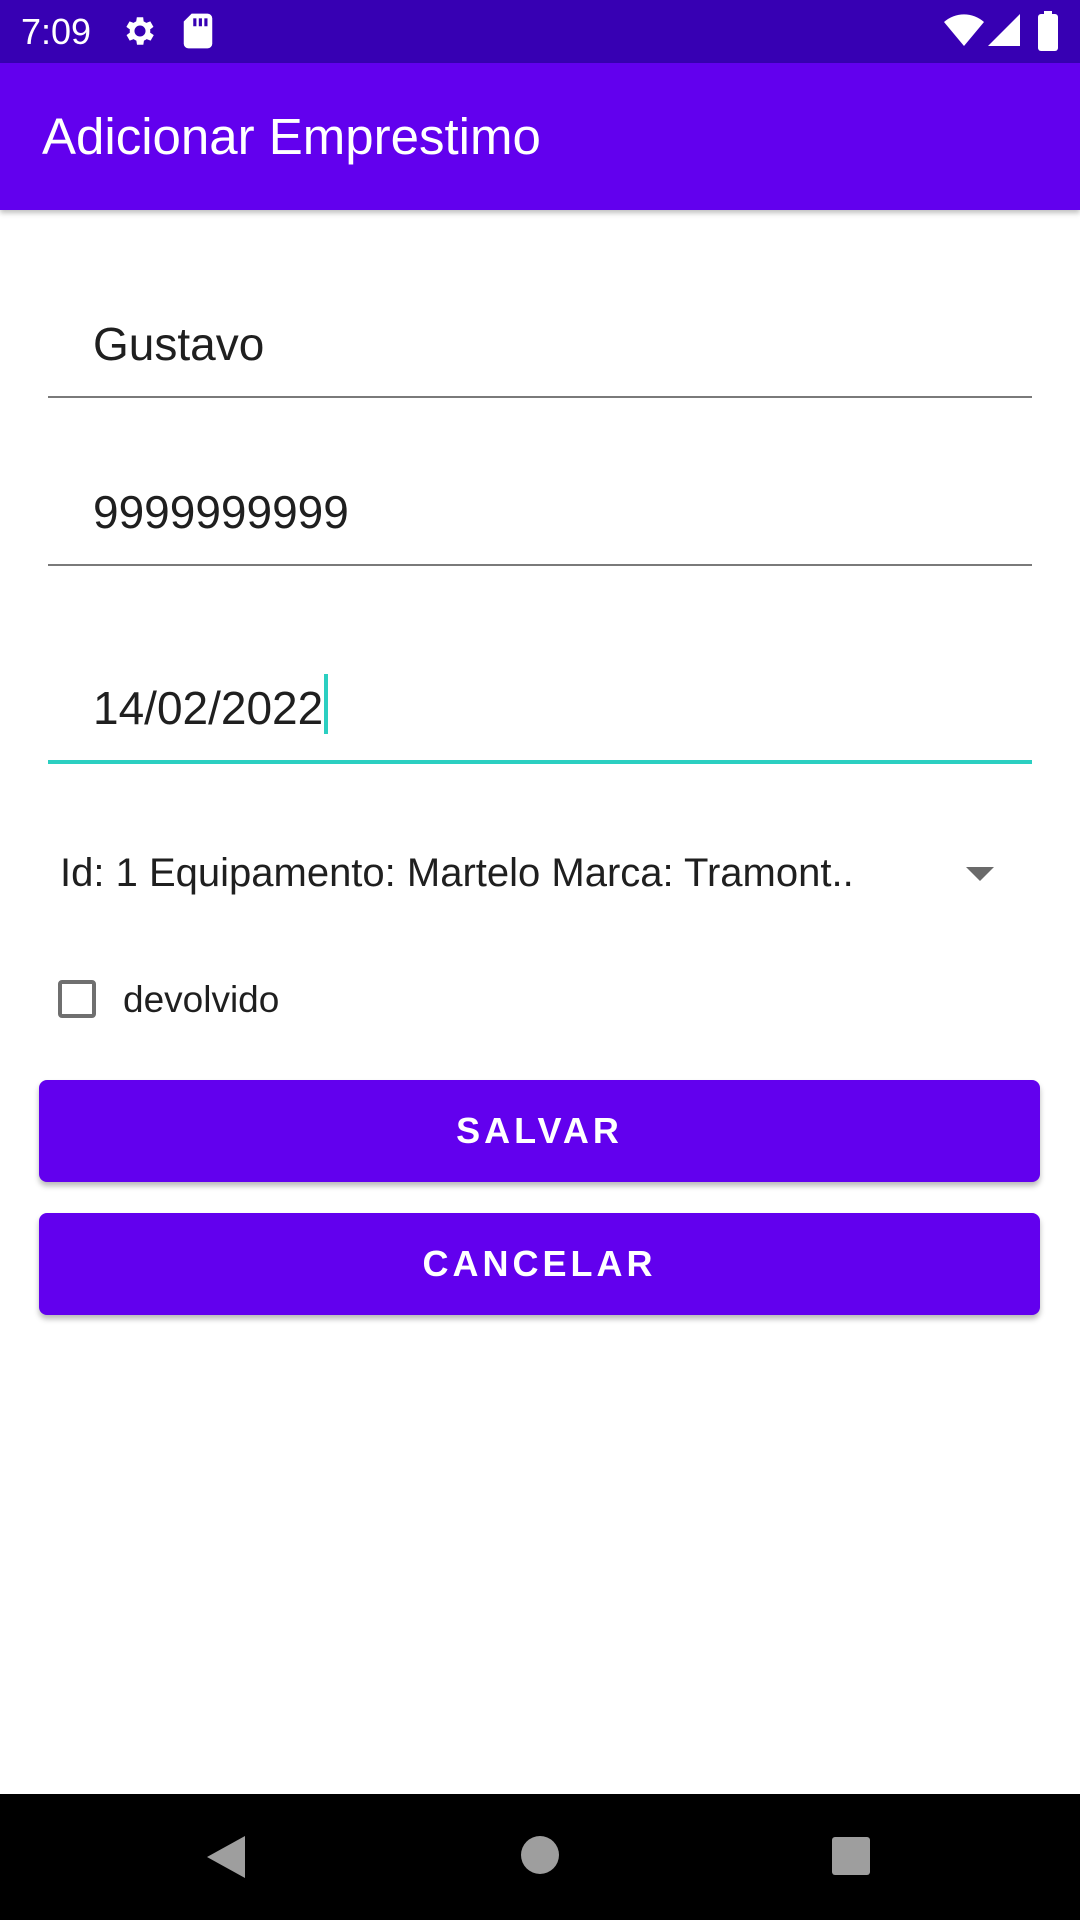  I want to click on name-field-value: Gustavo, so click(179, 344).